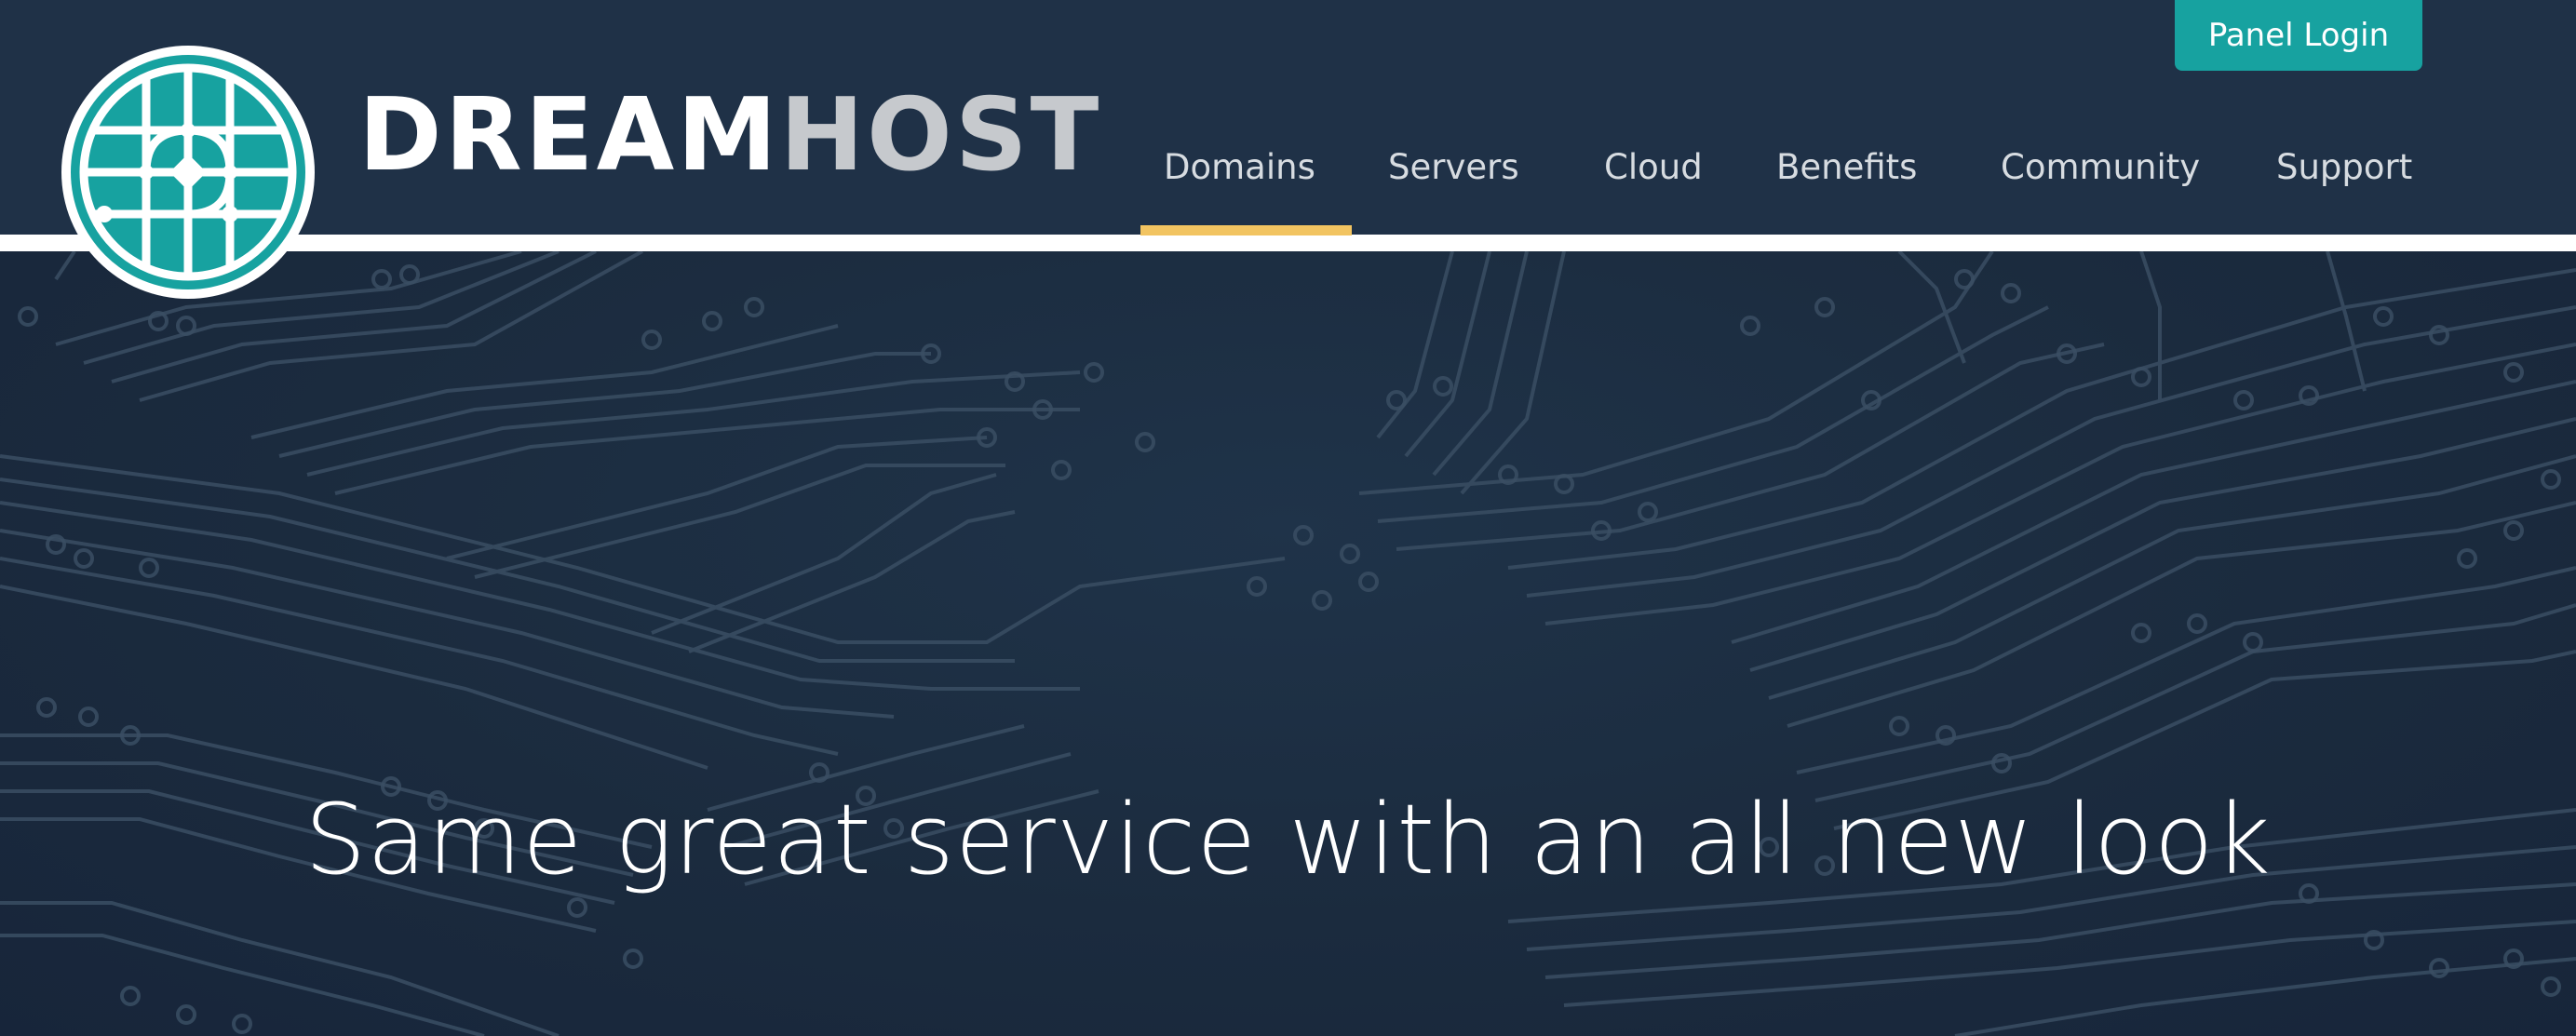 This screenshot has width=2576, height=1036. I want to click on nav-item-domains: Domains, so click(1239, 167).